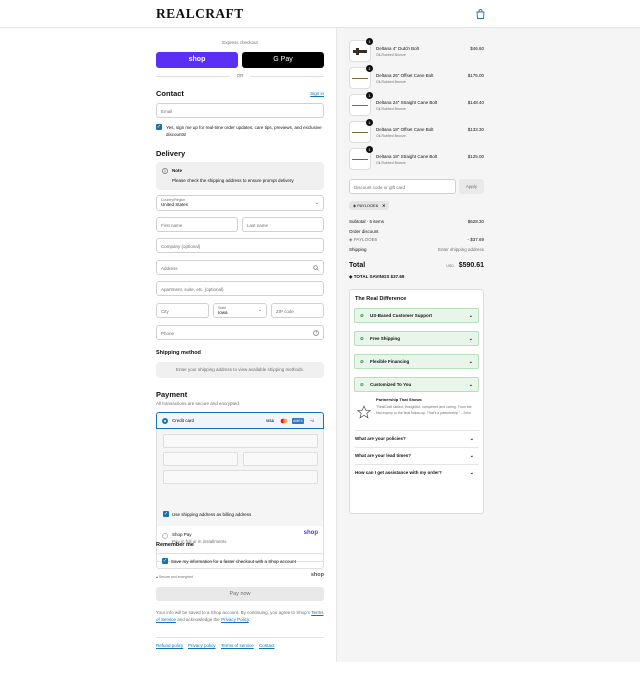  I want to click on faq-policies: What are your policies? ⌄, so click(417, 438).